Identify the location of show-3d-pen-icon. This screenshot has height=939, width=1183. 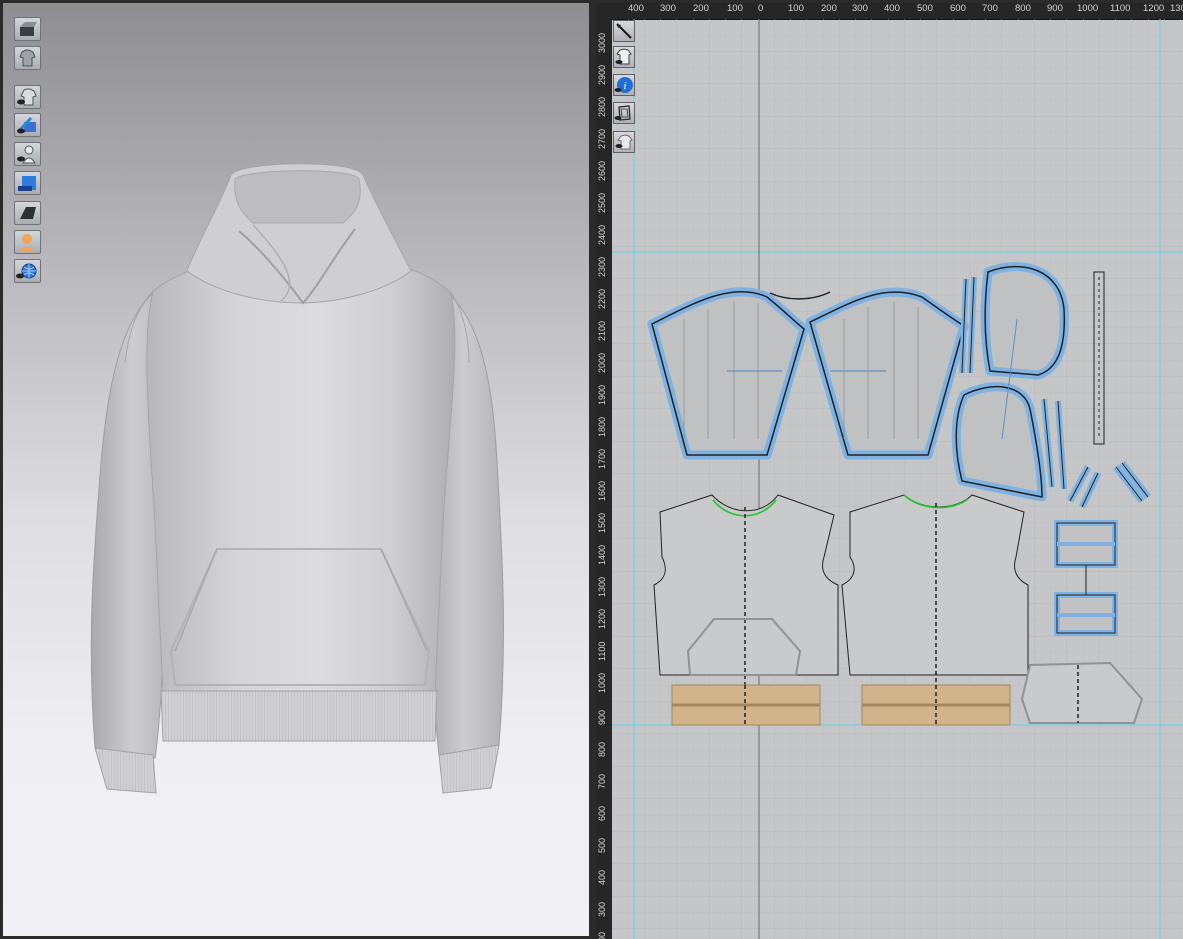
(27, 183).